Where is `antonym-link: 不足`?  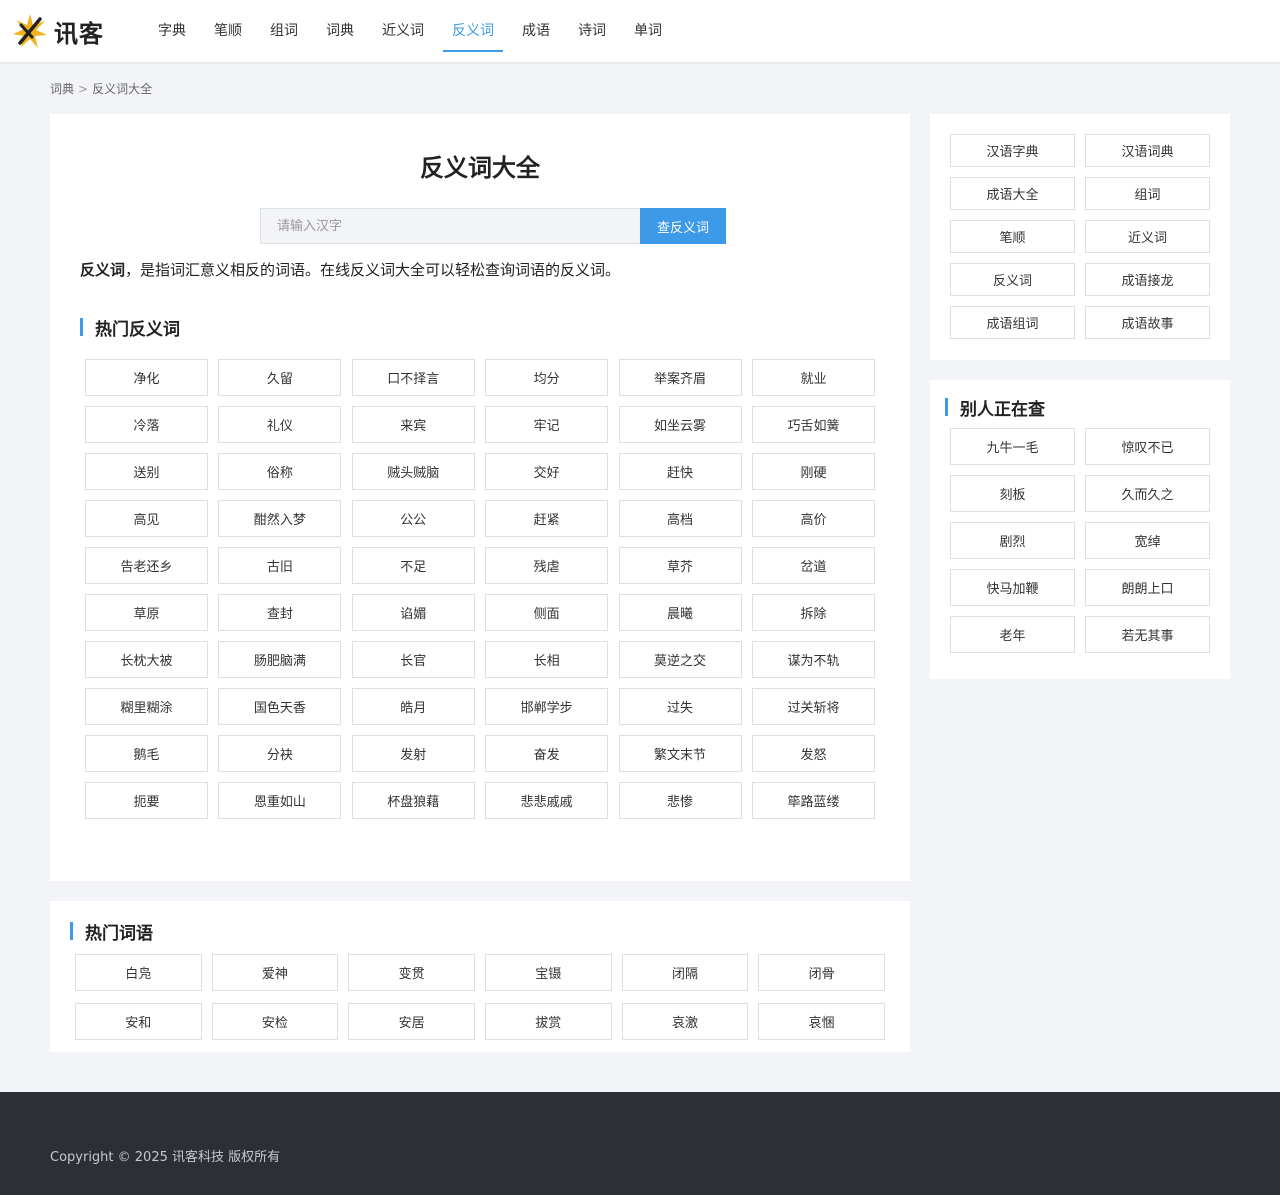 antonym-link: 不足 is located at coordinates (413, 565).